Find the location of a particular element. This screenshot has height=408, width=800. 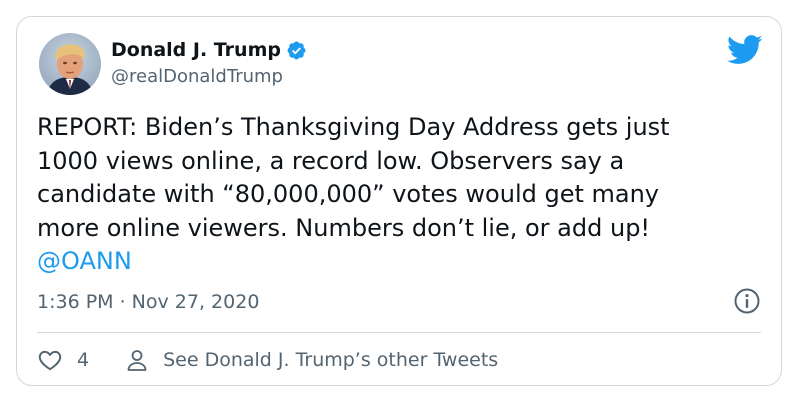

author-name: Donald J. Trump is located at coordinates (196, 50).